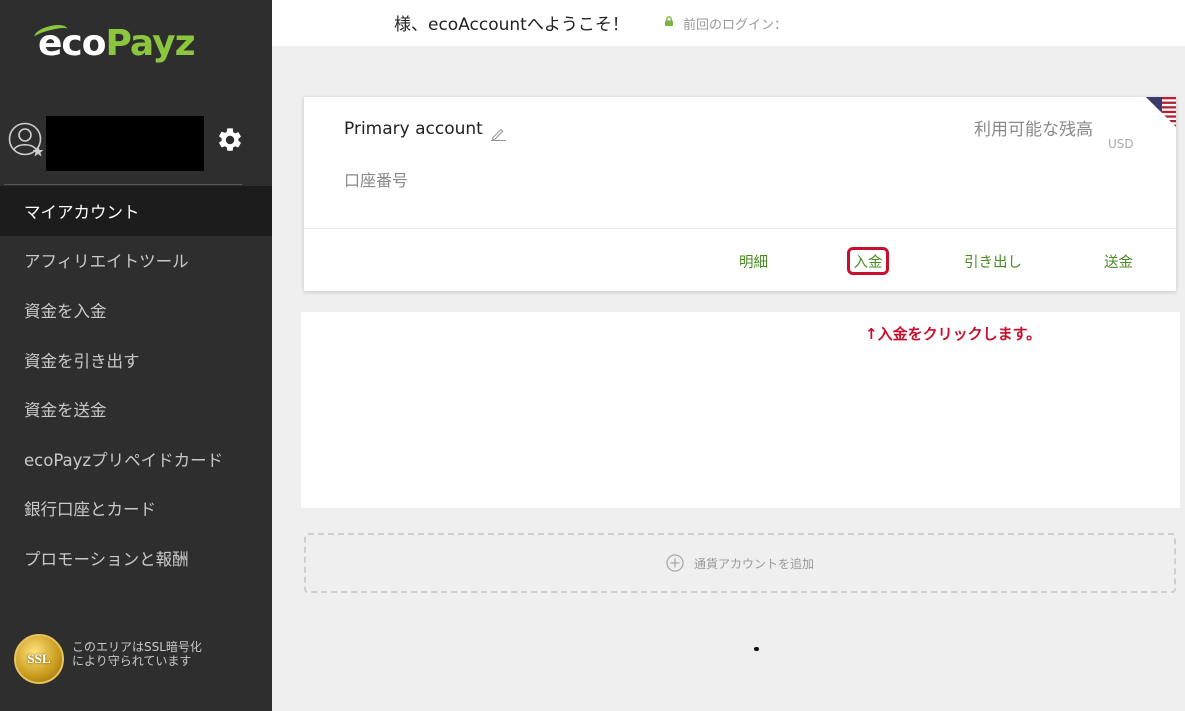 The height and width of the screenshot is (711, 1185). I want to click on ssl-badge-icon: SSL, so click(39, 659).